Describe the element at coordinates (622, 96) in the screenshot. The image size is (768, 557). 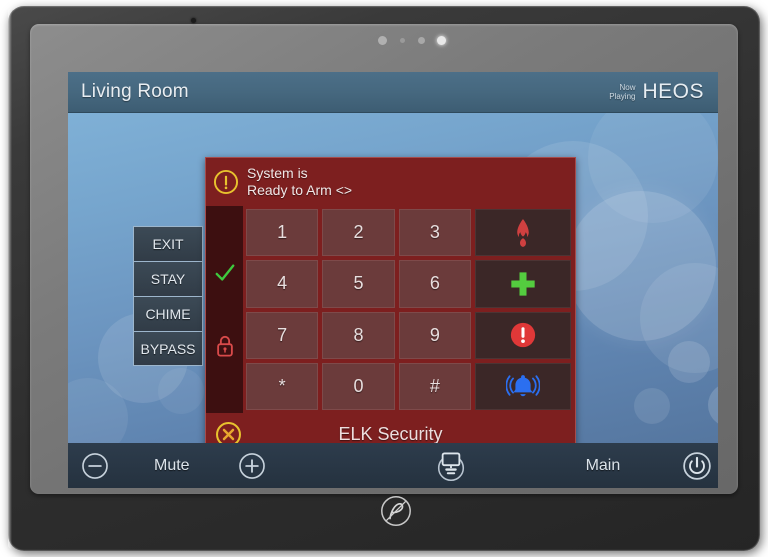
I see `now-playing-line2: Playing` at that location.